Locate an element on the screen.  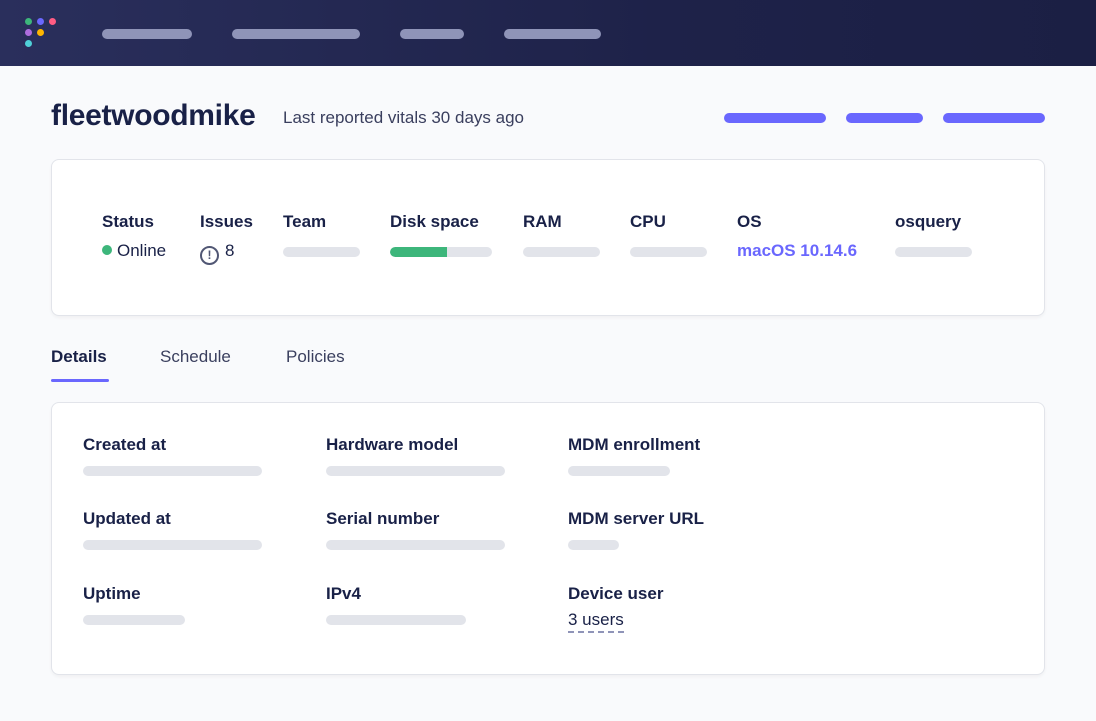
cpu-value-placeholder is located at coordinates (668, 252).